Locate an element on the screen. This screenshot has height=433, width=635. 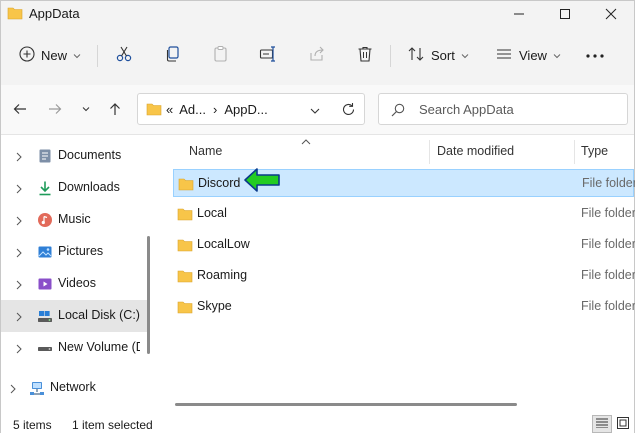
file-name: Roaming is located at coordinates (222, 275).